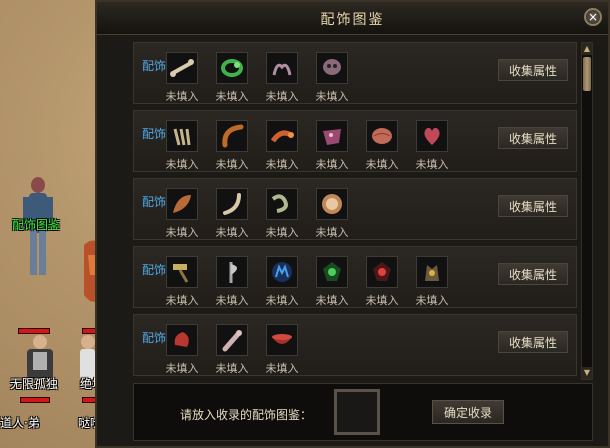 The width and height of the screenshot is (610, 448). I want to click on axe-icon, so click(232, 272).